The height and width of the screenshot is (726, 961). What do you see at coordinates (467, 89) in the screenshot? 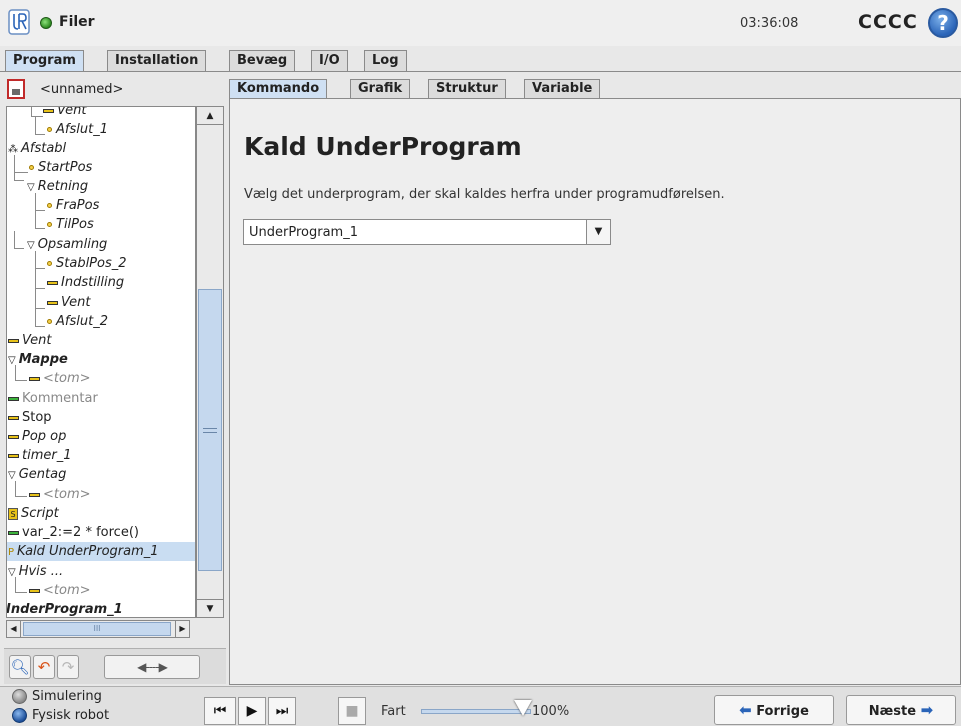
I see `tab-struktur: Struktur` at bounding box center [467, 89].